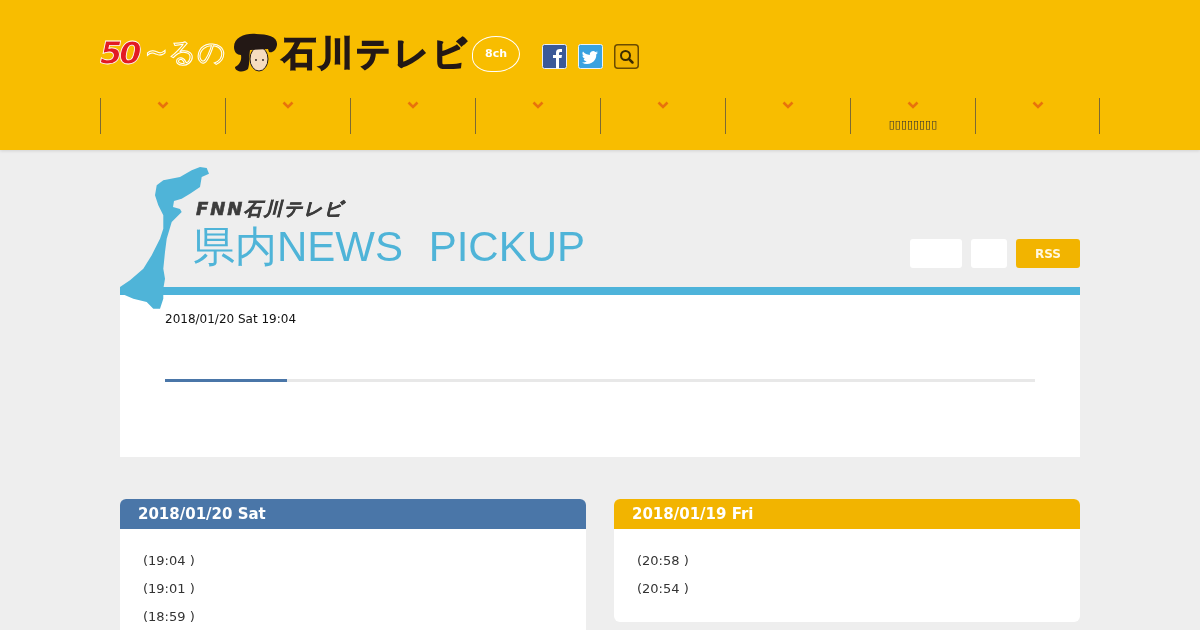  What do you see at coordinates (185, 52) in the screenshot?
I see `logo-tagline: ~るの` at bounding box center [185, 52].